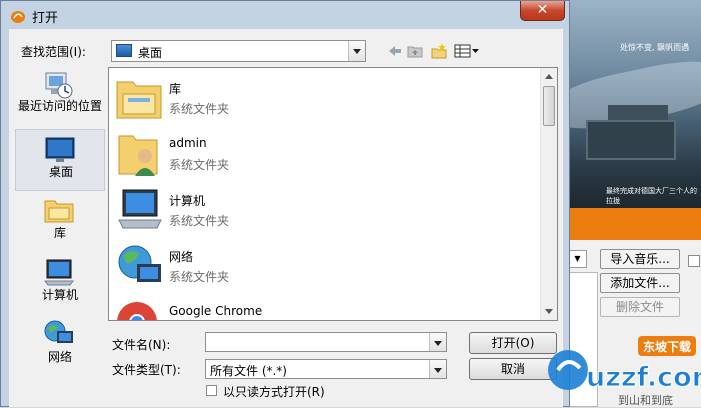 Image resolution: width=701 pixels, height=408 pixels. I want to click on look-in-value: 桌面, so click(150, 53).